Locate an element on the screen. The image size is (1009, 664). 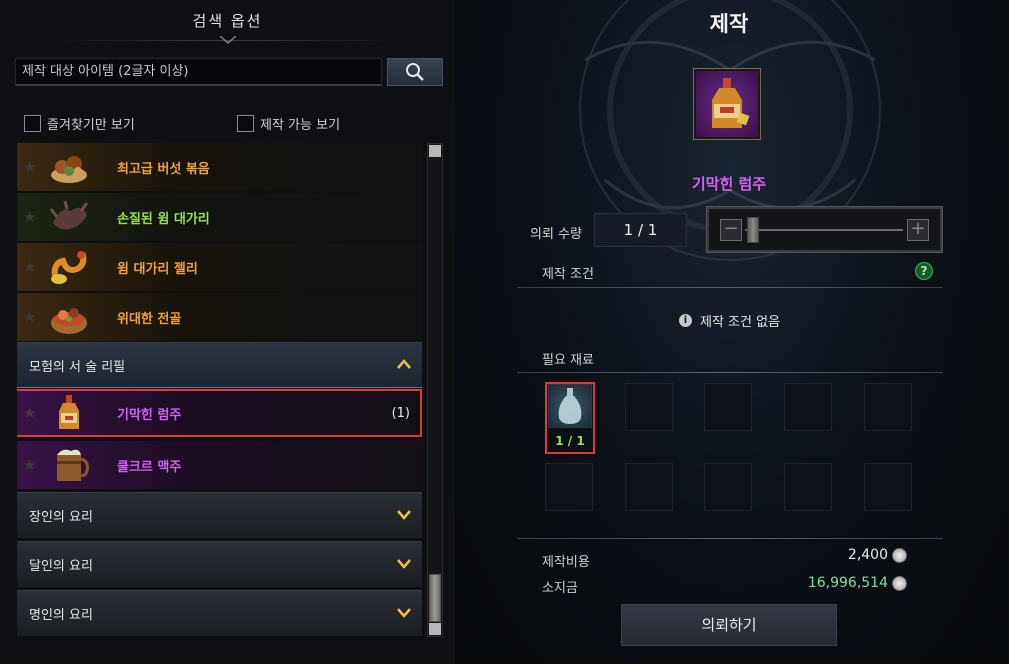
category-header: 달인의 요리 is located at coordinates (219, 564).